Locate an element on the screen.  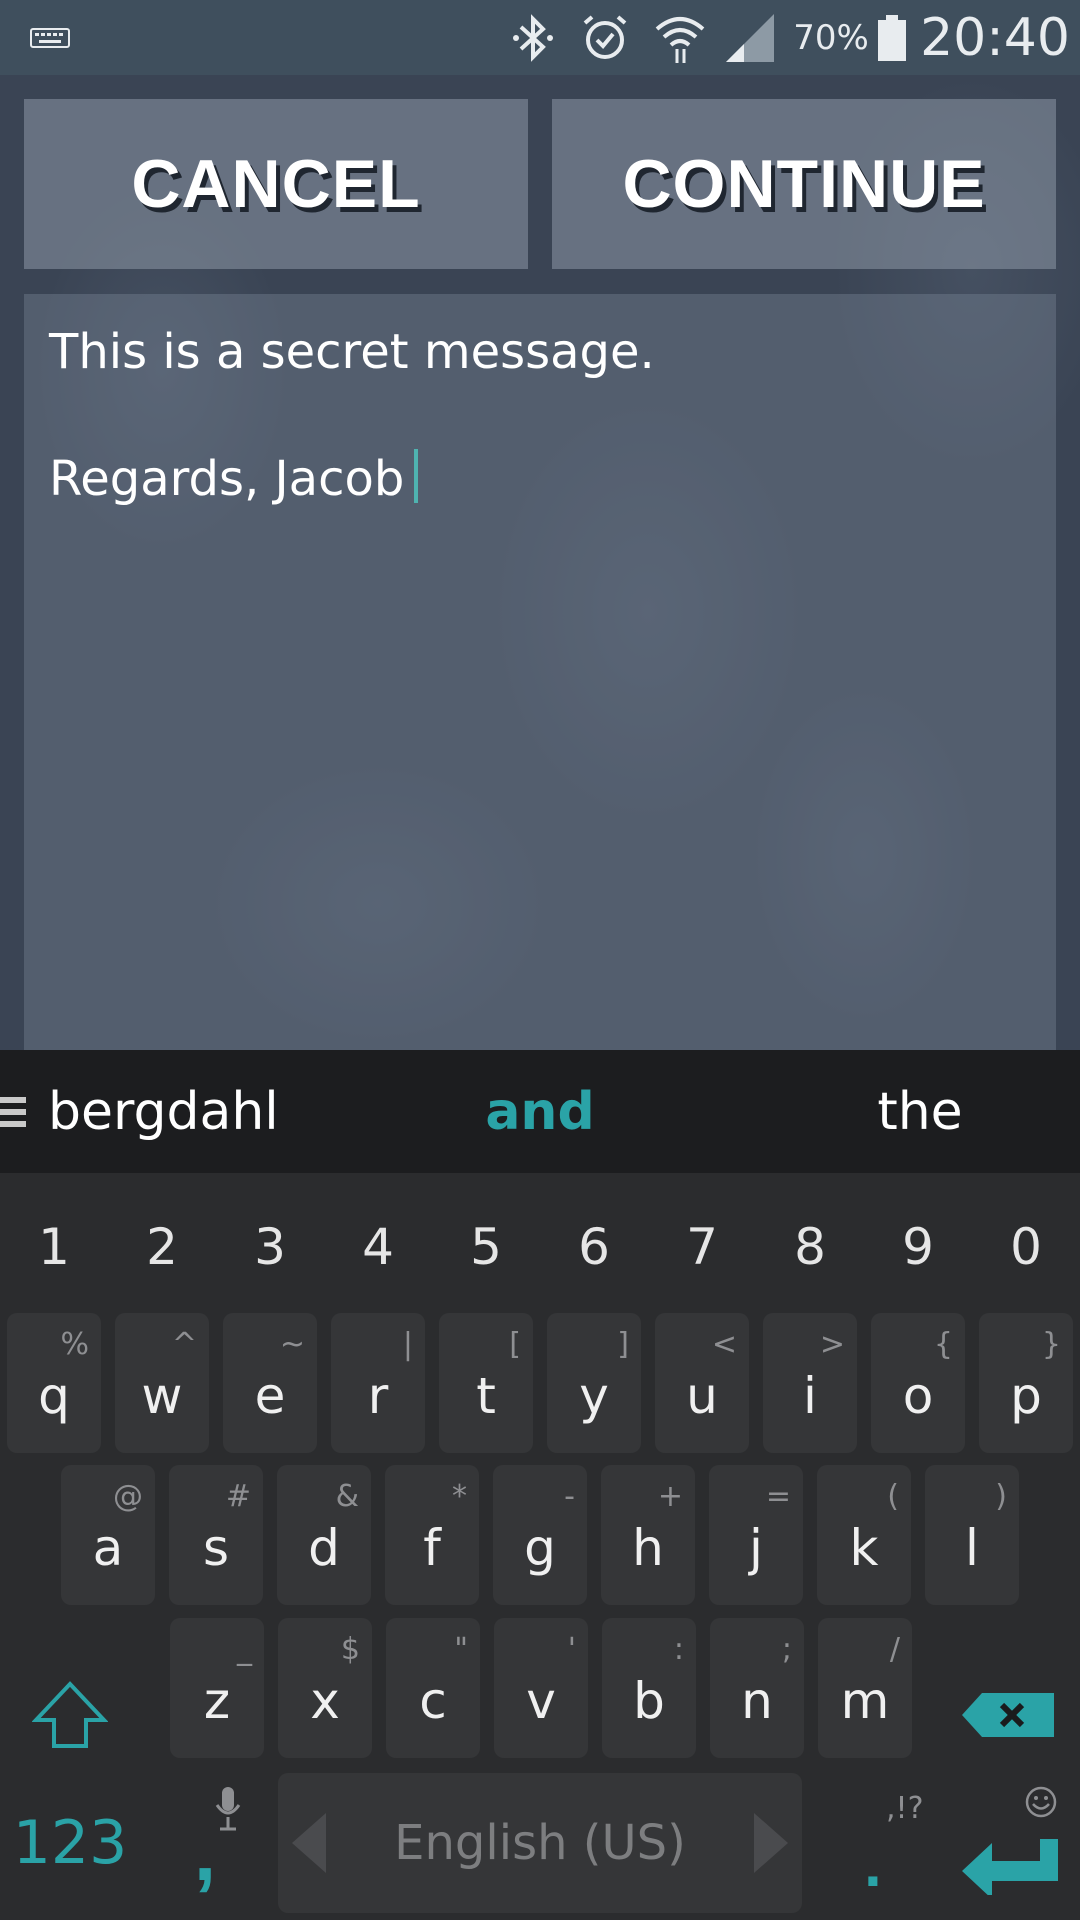
key-d: & d is located at coordinates (324, 1535).